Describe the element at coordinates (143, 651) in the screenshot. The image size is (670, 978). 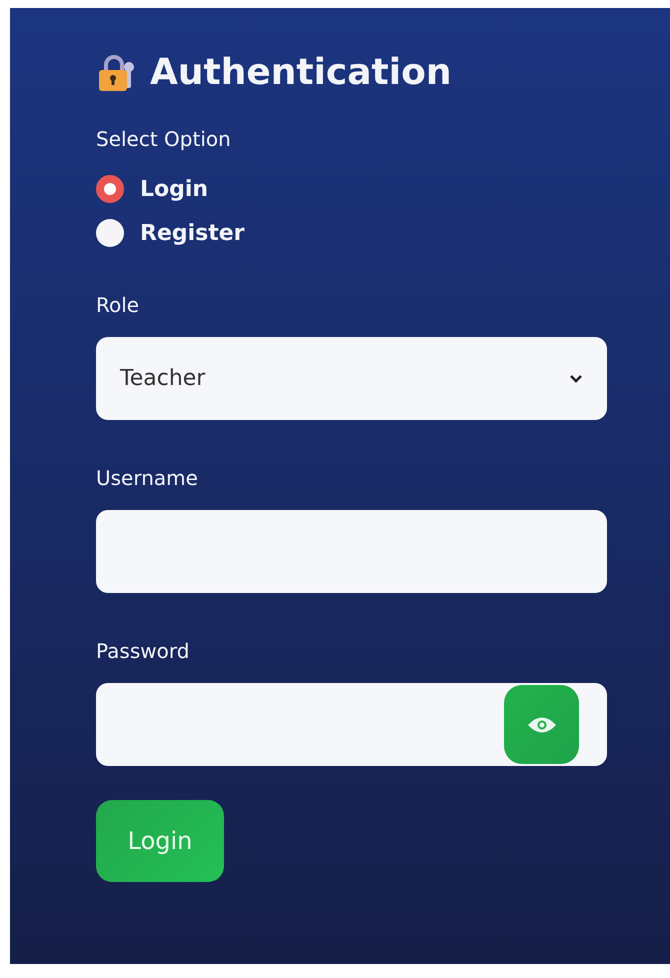
I see `field-label: Password` at that location.